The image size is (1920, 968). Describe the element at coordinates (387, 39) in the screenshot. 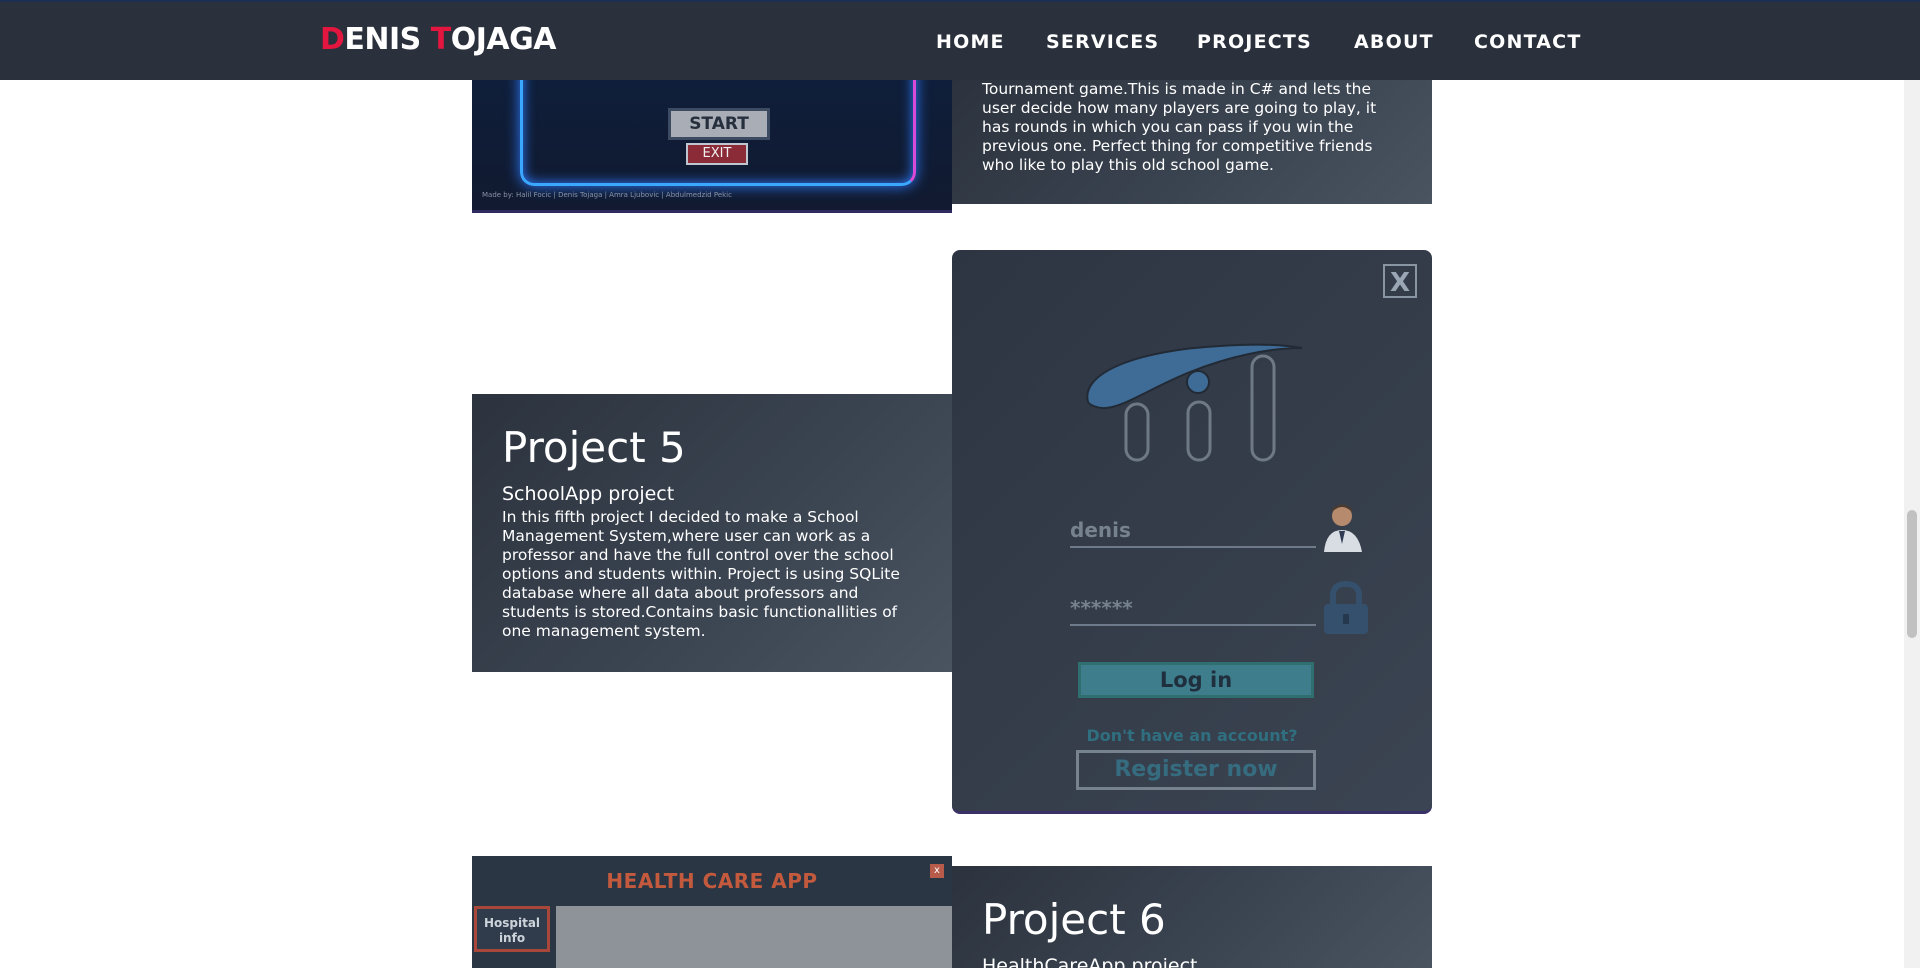

I see `logo-text-enis: ENIS` at that location.